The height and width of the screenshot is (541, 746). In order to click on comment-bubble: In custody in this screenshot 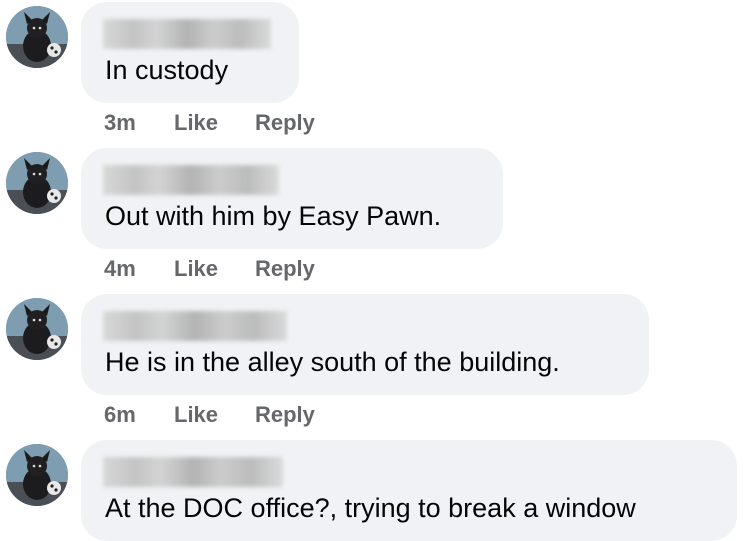, I will do `click(190, 52)`.